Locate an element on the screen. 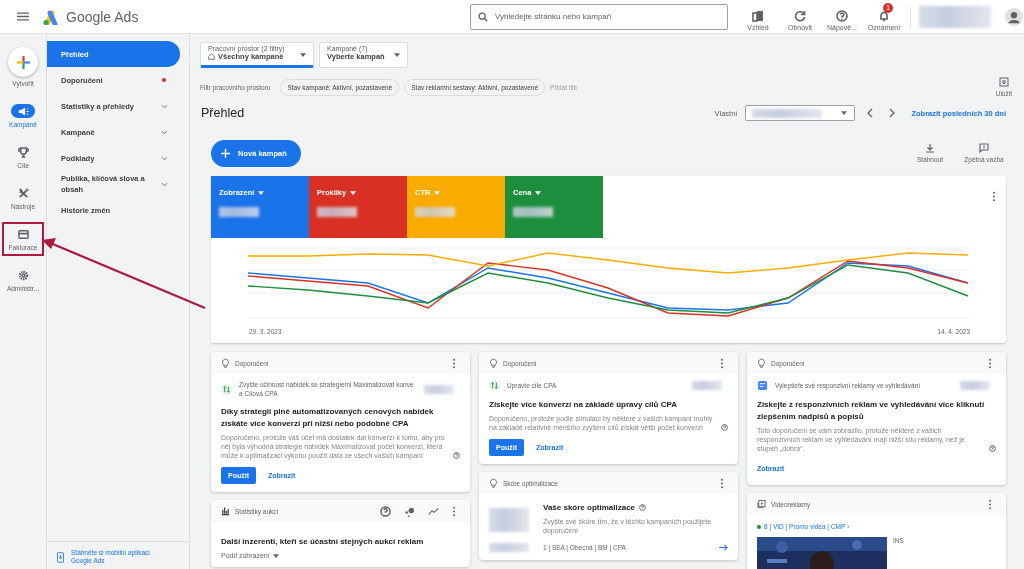 This screenshot has width=1024, height=569. recommendation-title: Získejte z responzivních reklam ve vyhledávání více kliknutí zlepšením nadpisů a popisů is located at coordinates (871, 411).